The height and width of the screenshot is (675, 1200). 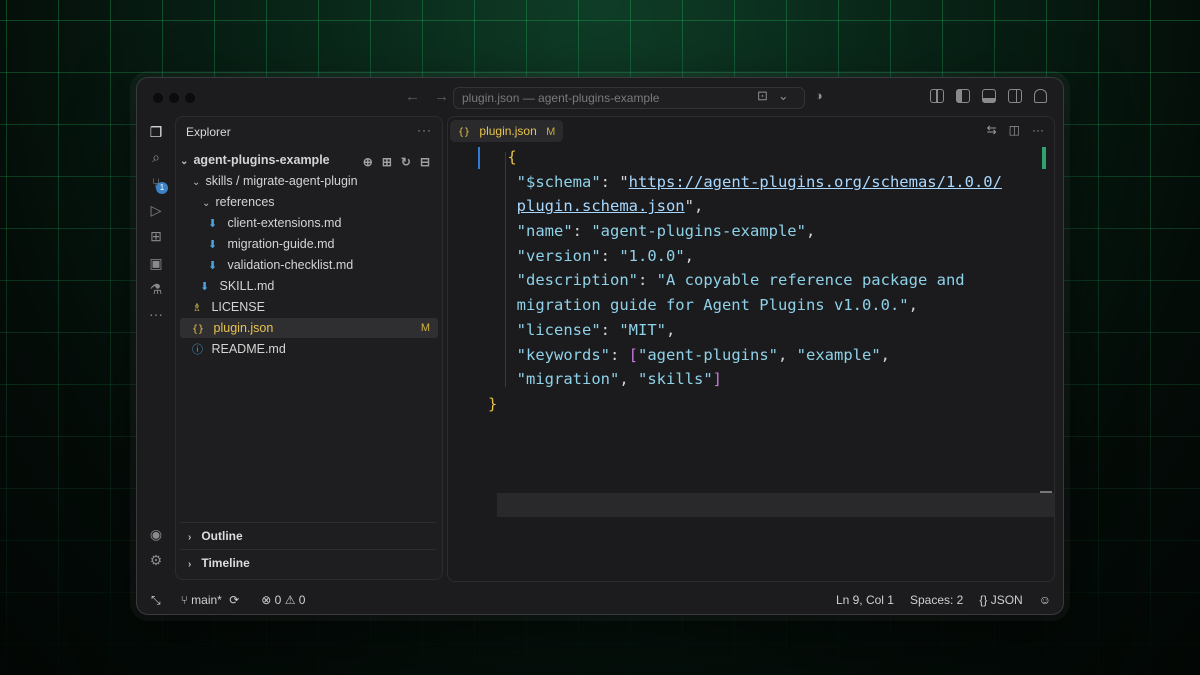 I want to click on sync-icon: ⟳, so click(x=234, y=600).